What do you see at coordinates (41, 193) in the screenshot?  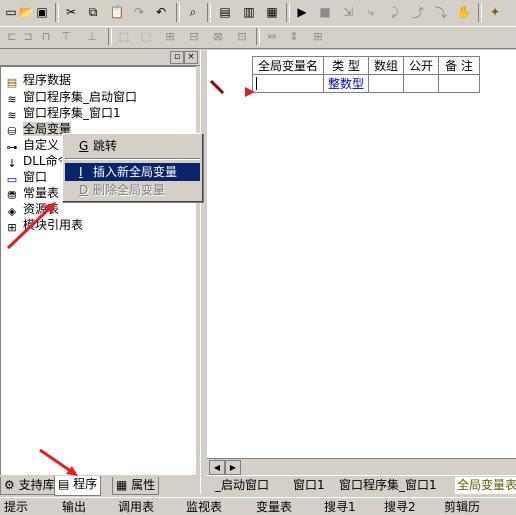 I see `tree-node-label: 常量表` at bounding box center [41, 193].